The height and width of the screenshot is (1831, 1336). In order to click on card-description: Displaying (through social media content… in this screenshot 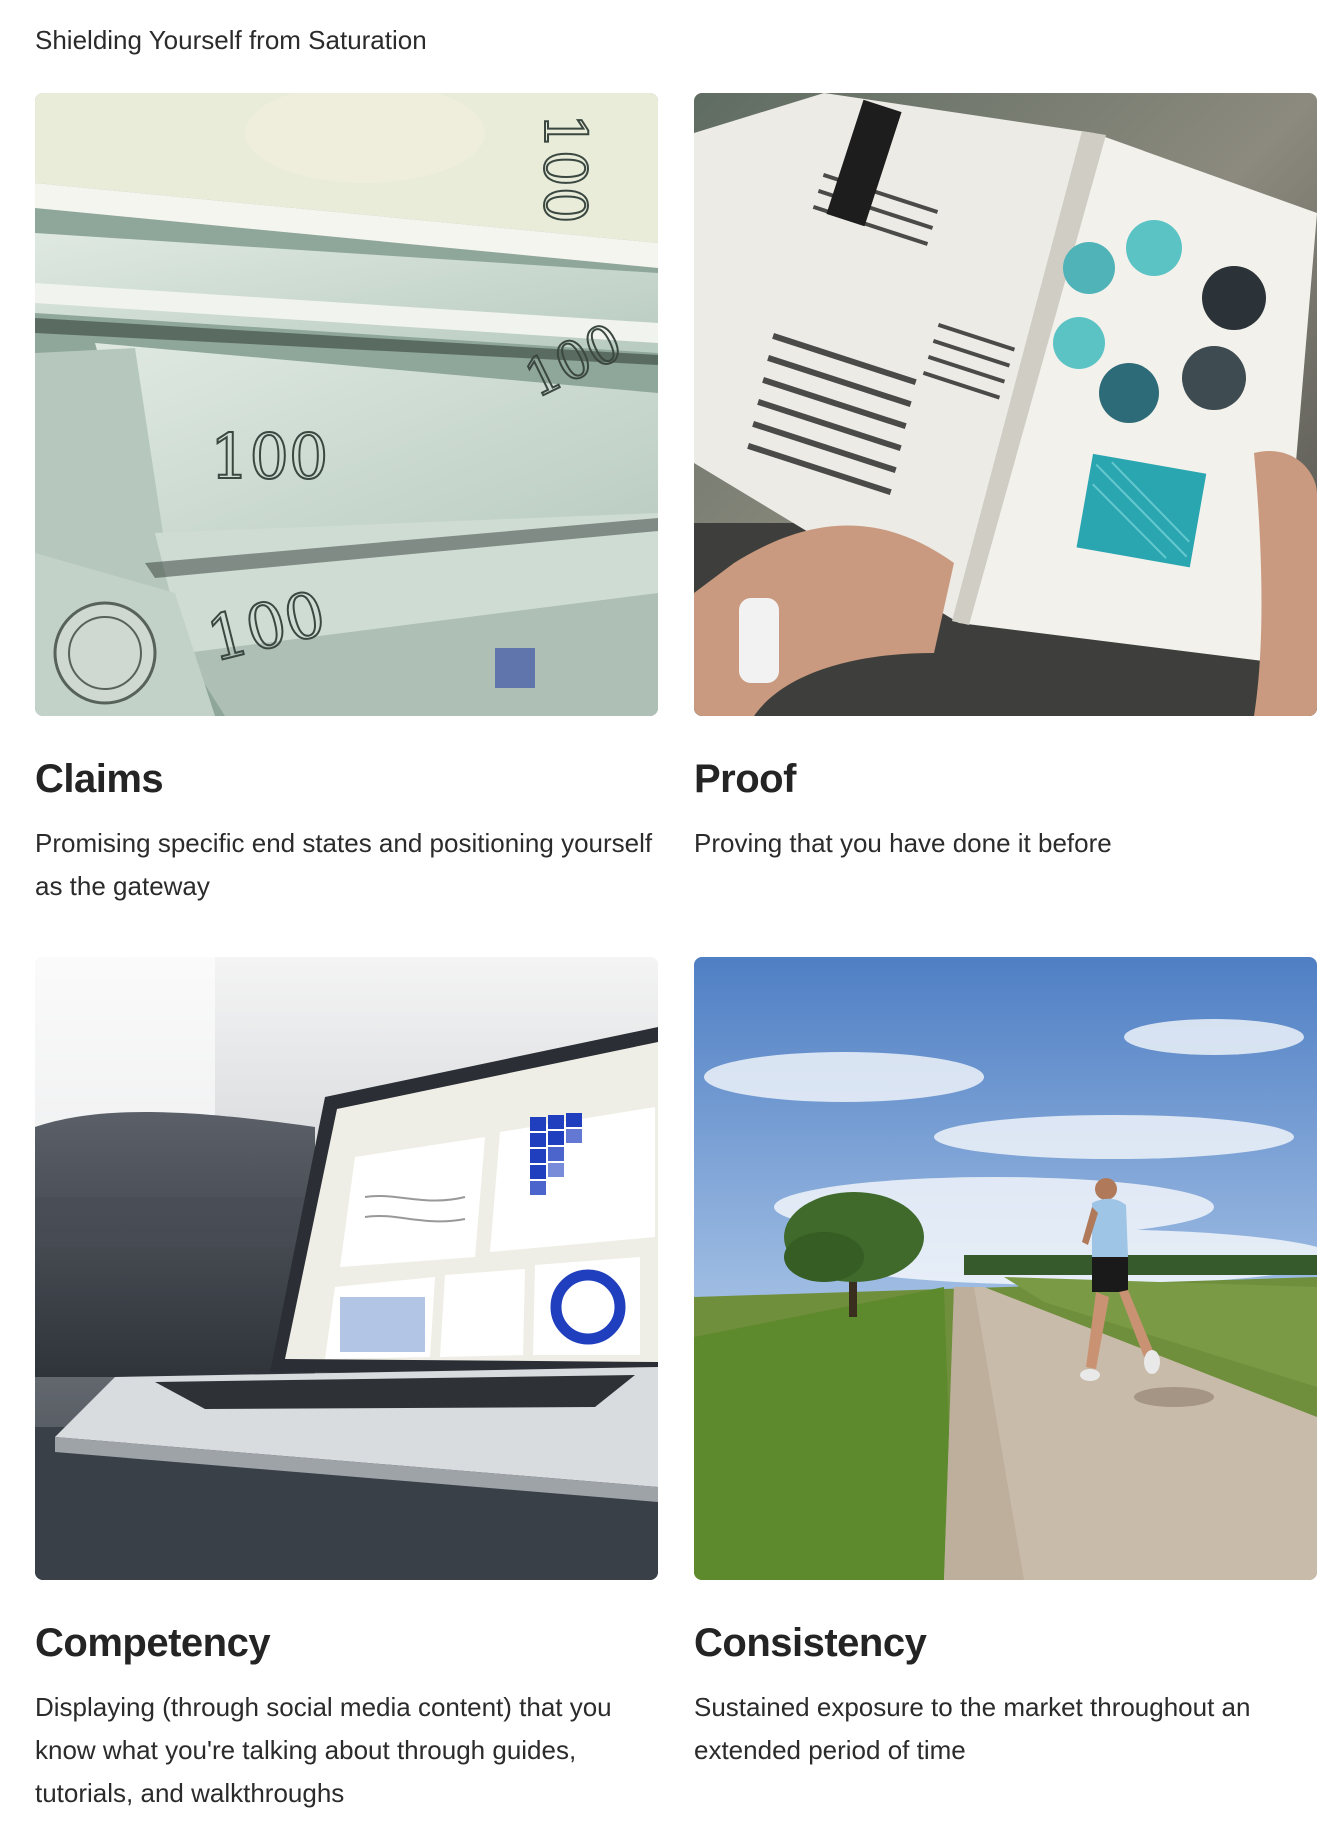, I will do `click(323, 1750)`.